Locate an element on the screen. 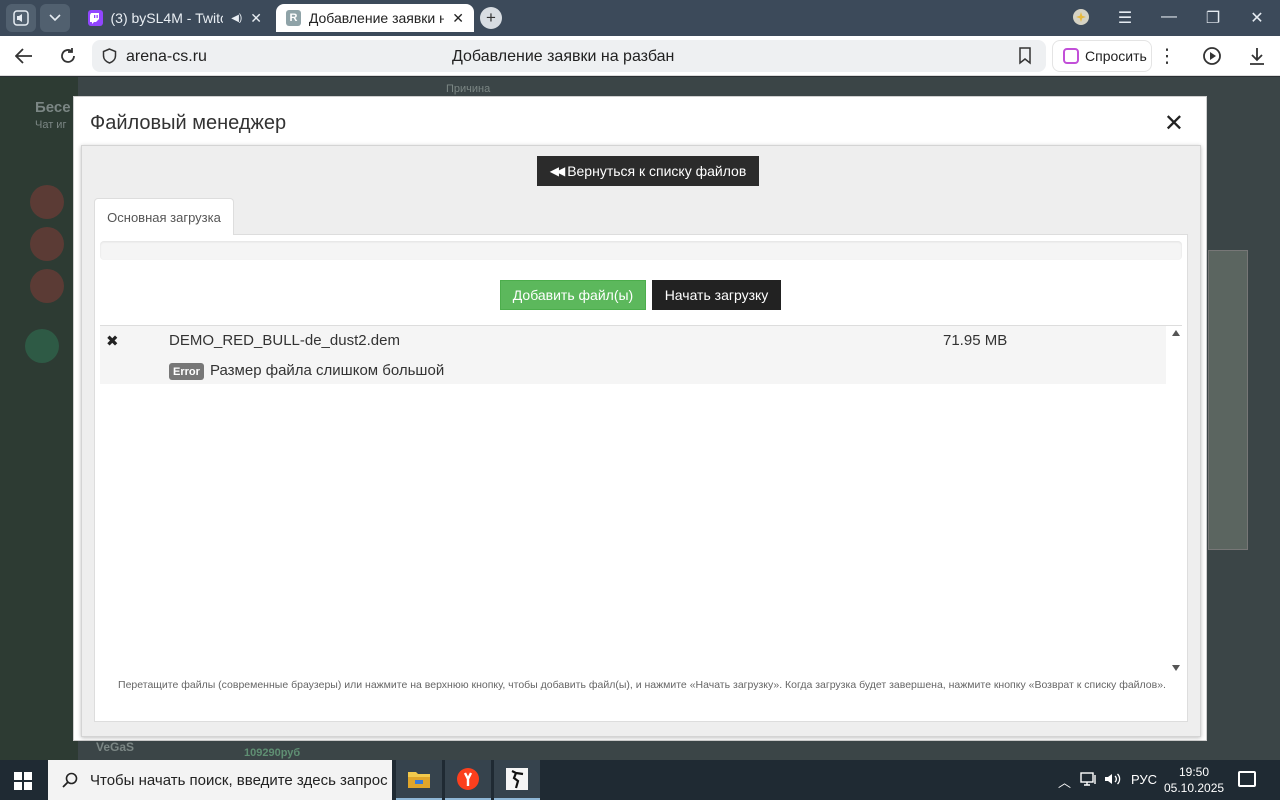 The width and height of the screenshot is (1280, 800). windows-start-icon is located at coordinates (23, 781).